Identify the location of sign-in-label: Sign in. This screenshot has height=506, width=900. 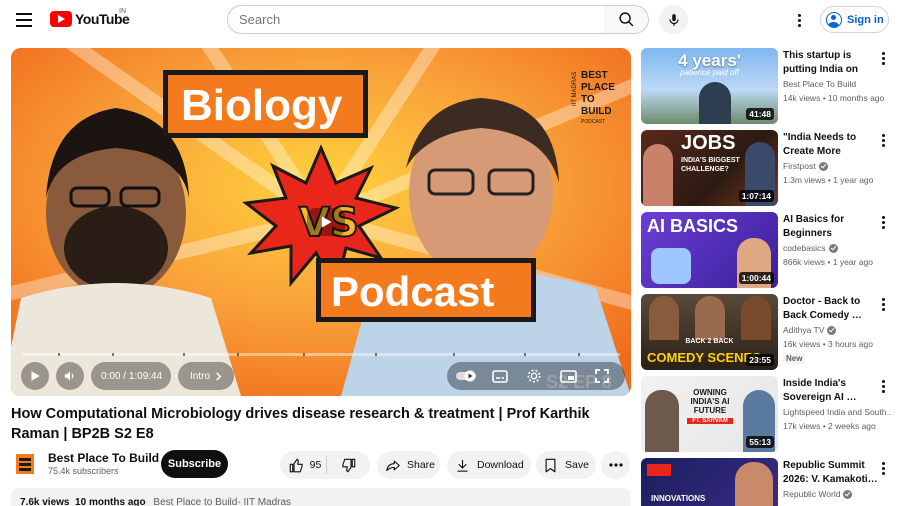
(865, 19).